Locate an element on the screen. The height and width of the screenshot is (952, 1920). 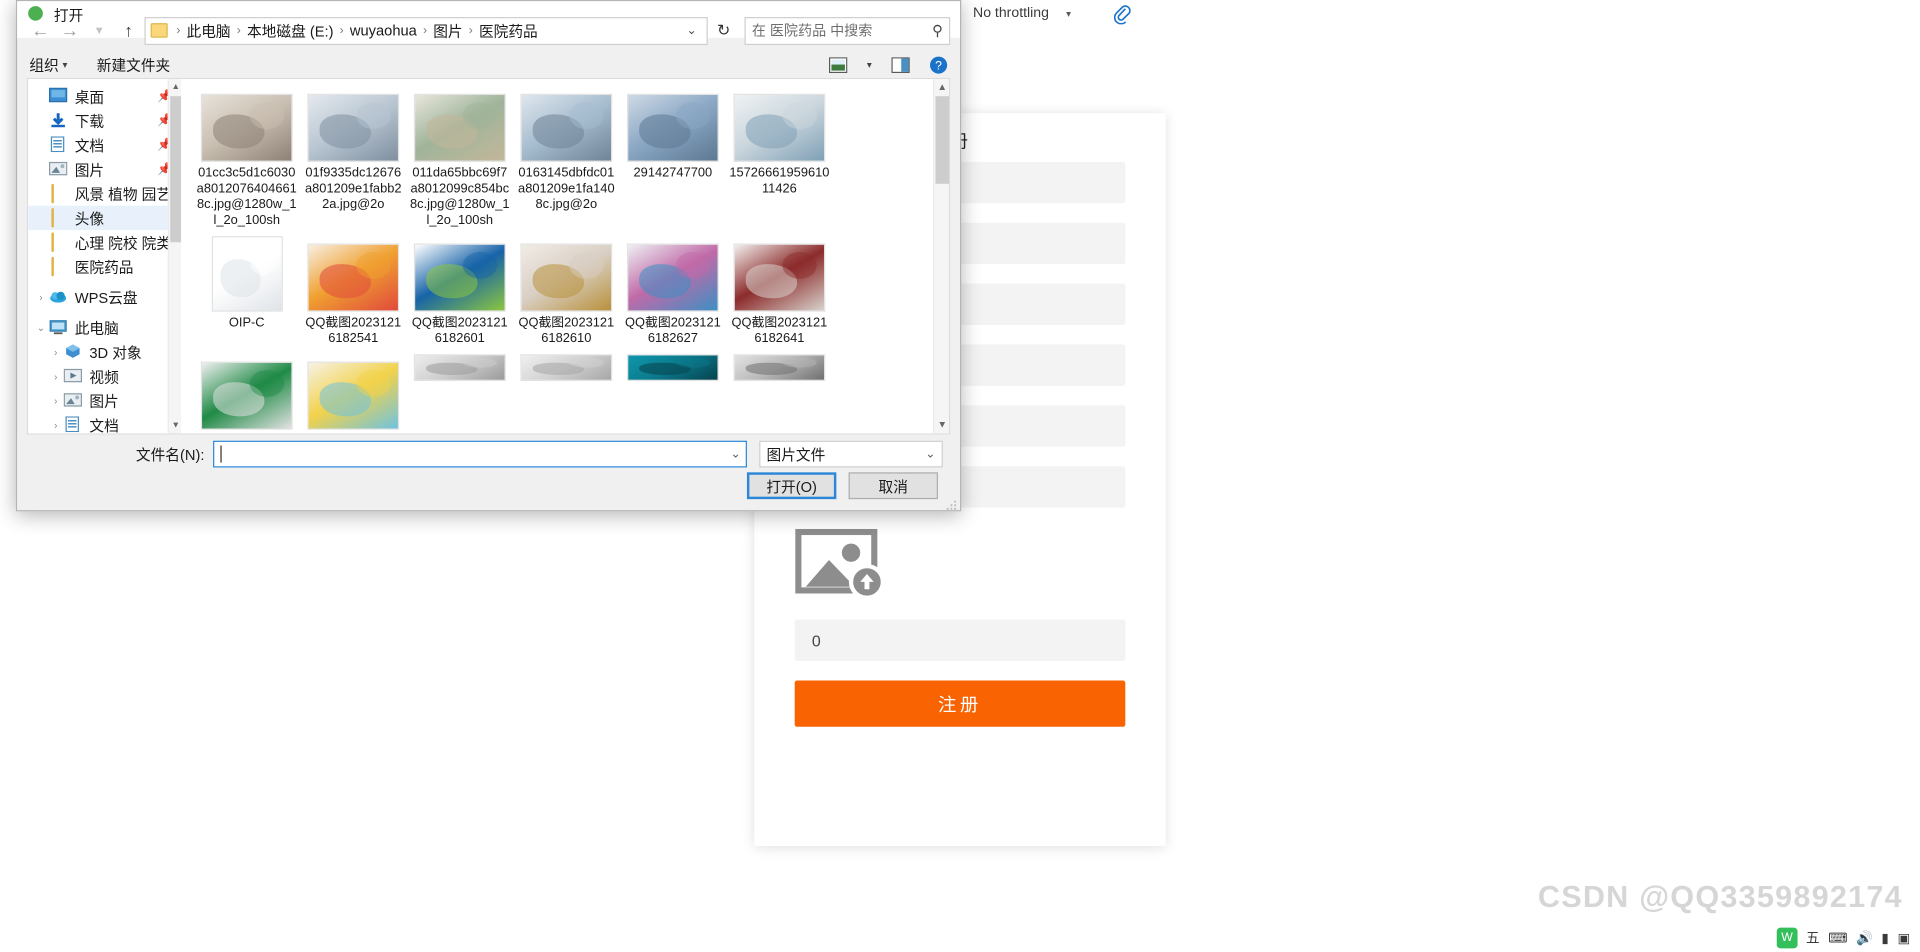
tree-item-pictures: 图片 📌 is located at coordinates (104, 169).